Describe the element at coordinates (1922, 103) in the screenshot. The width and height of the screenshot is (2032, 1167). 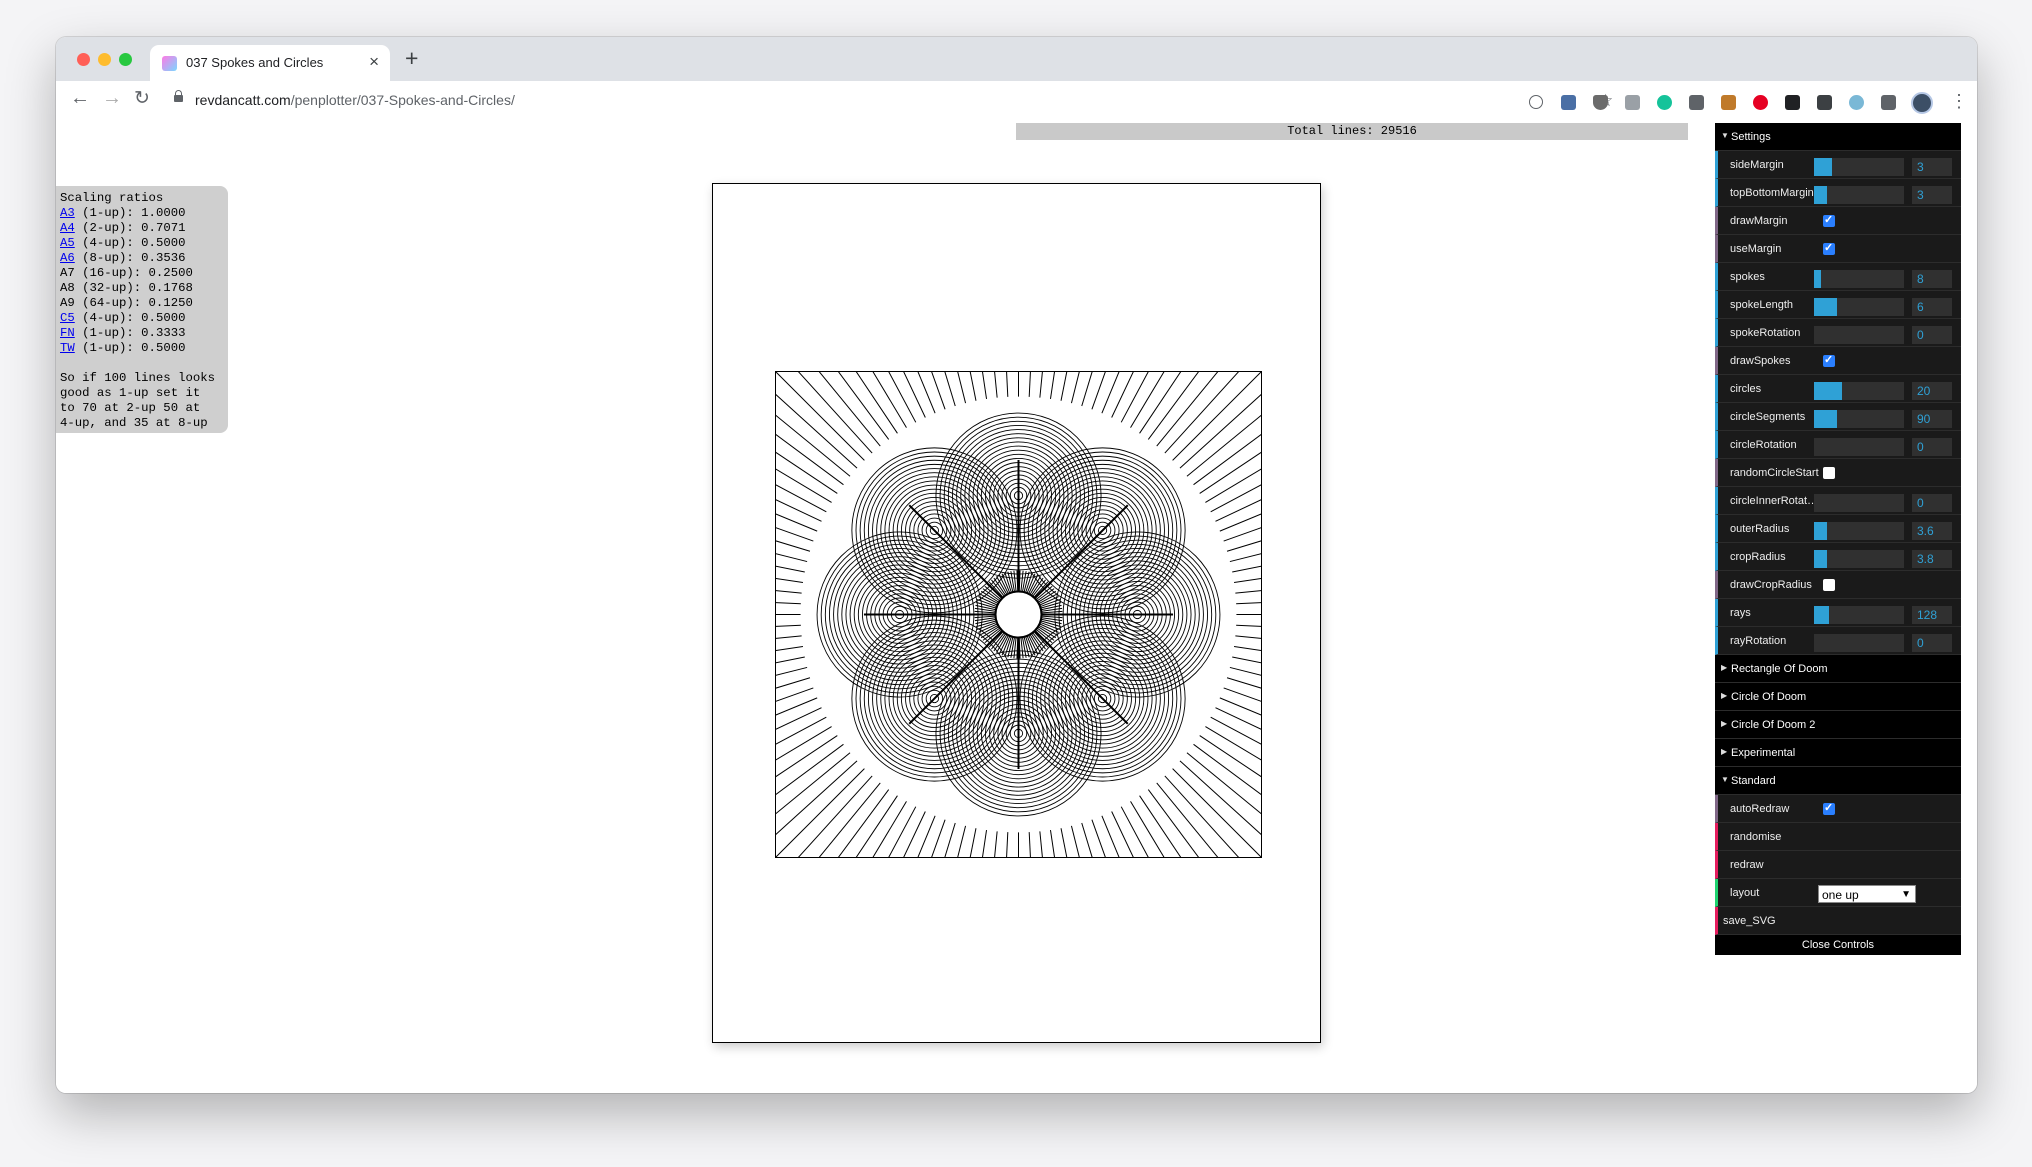
I see `profile-avatar` at that location.